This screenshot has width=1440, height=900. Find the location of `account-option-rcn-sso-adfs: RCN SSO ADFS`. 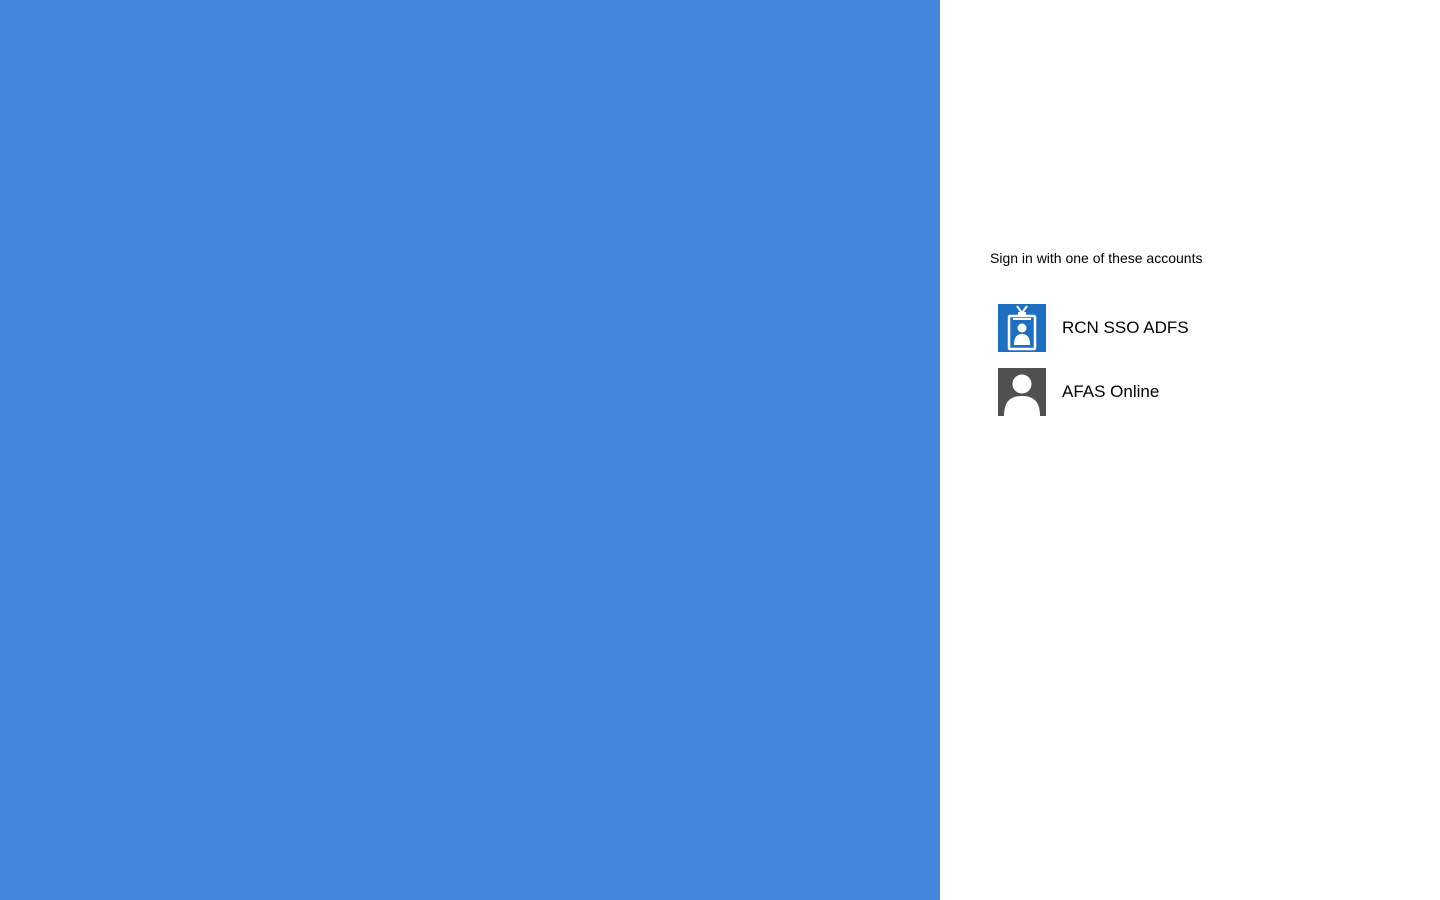

account-option-rcn-sso-adfs: RCN SSO ADFS is located at coordinates (1188, 328).